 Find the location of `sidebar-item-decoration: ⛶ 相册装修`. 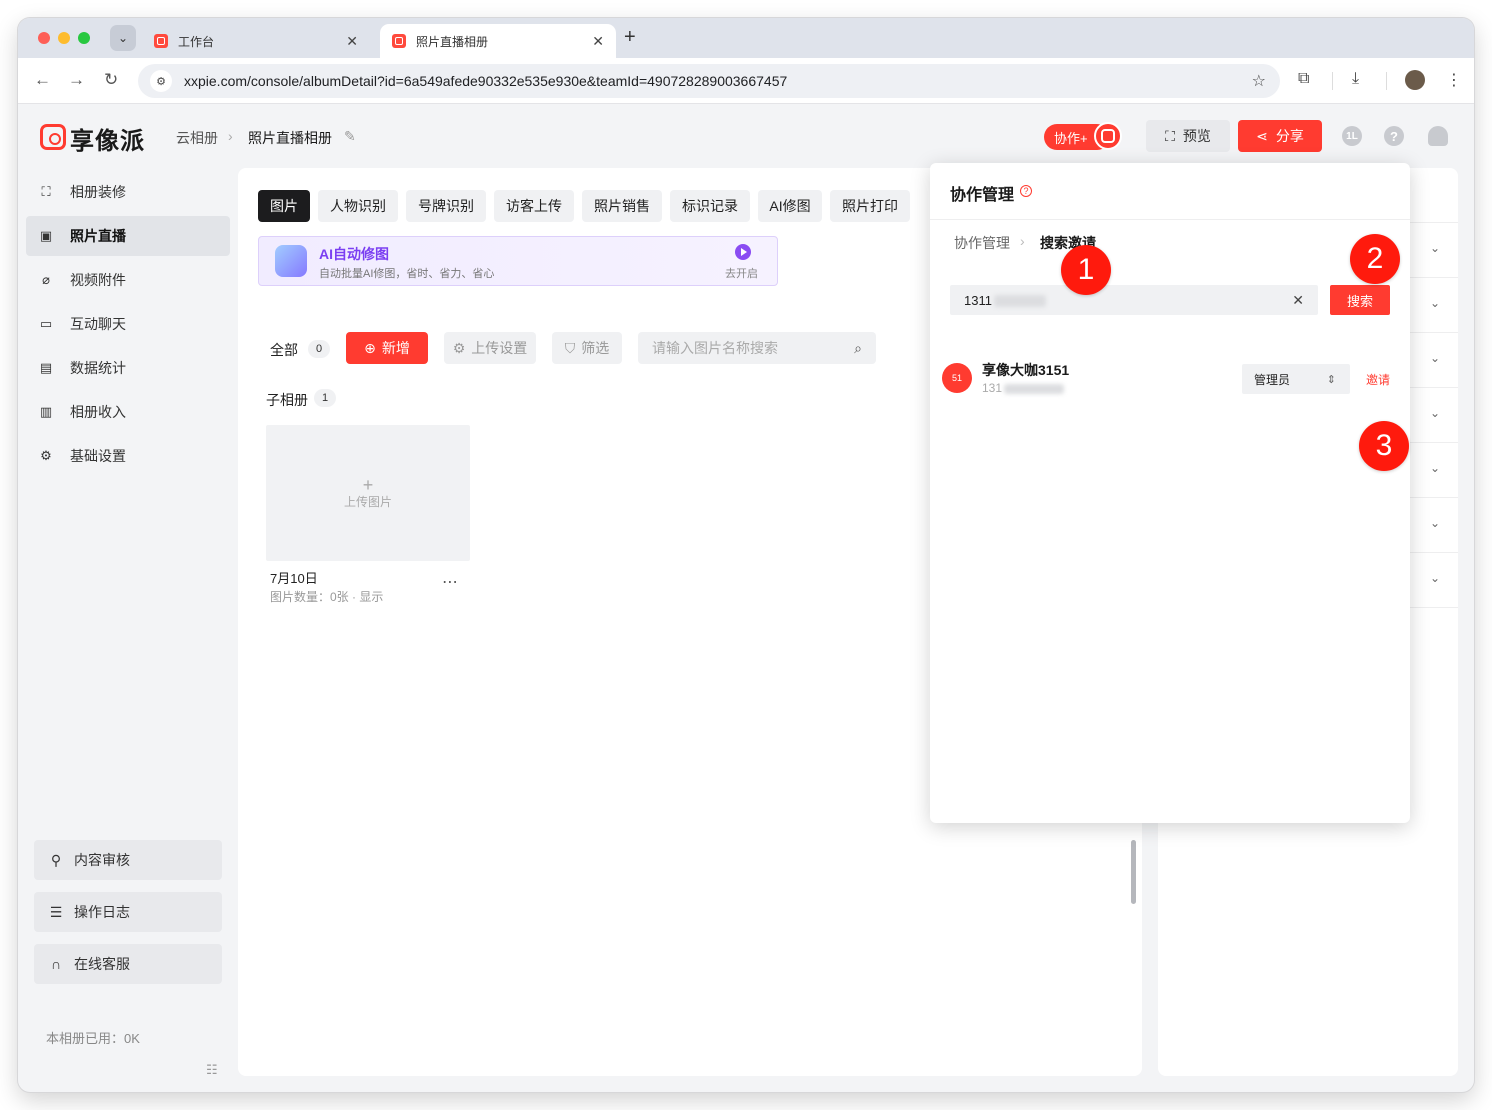

sidebar-item-decoration: ⛶ 相册装修 is located at coordinates (128, 192).